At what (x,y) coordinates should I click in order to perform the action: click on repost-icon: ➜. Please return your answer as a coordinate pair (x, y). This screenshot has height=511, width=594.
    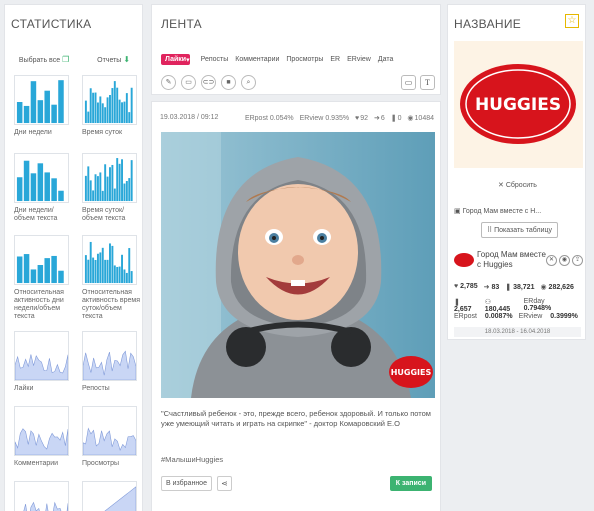
    Looking at the image, I should click on (376, 118).